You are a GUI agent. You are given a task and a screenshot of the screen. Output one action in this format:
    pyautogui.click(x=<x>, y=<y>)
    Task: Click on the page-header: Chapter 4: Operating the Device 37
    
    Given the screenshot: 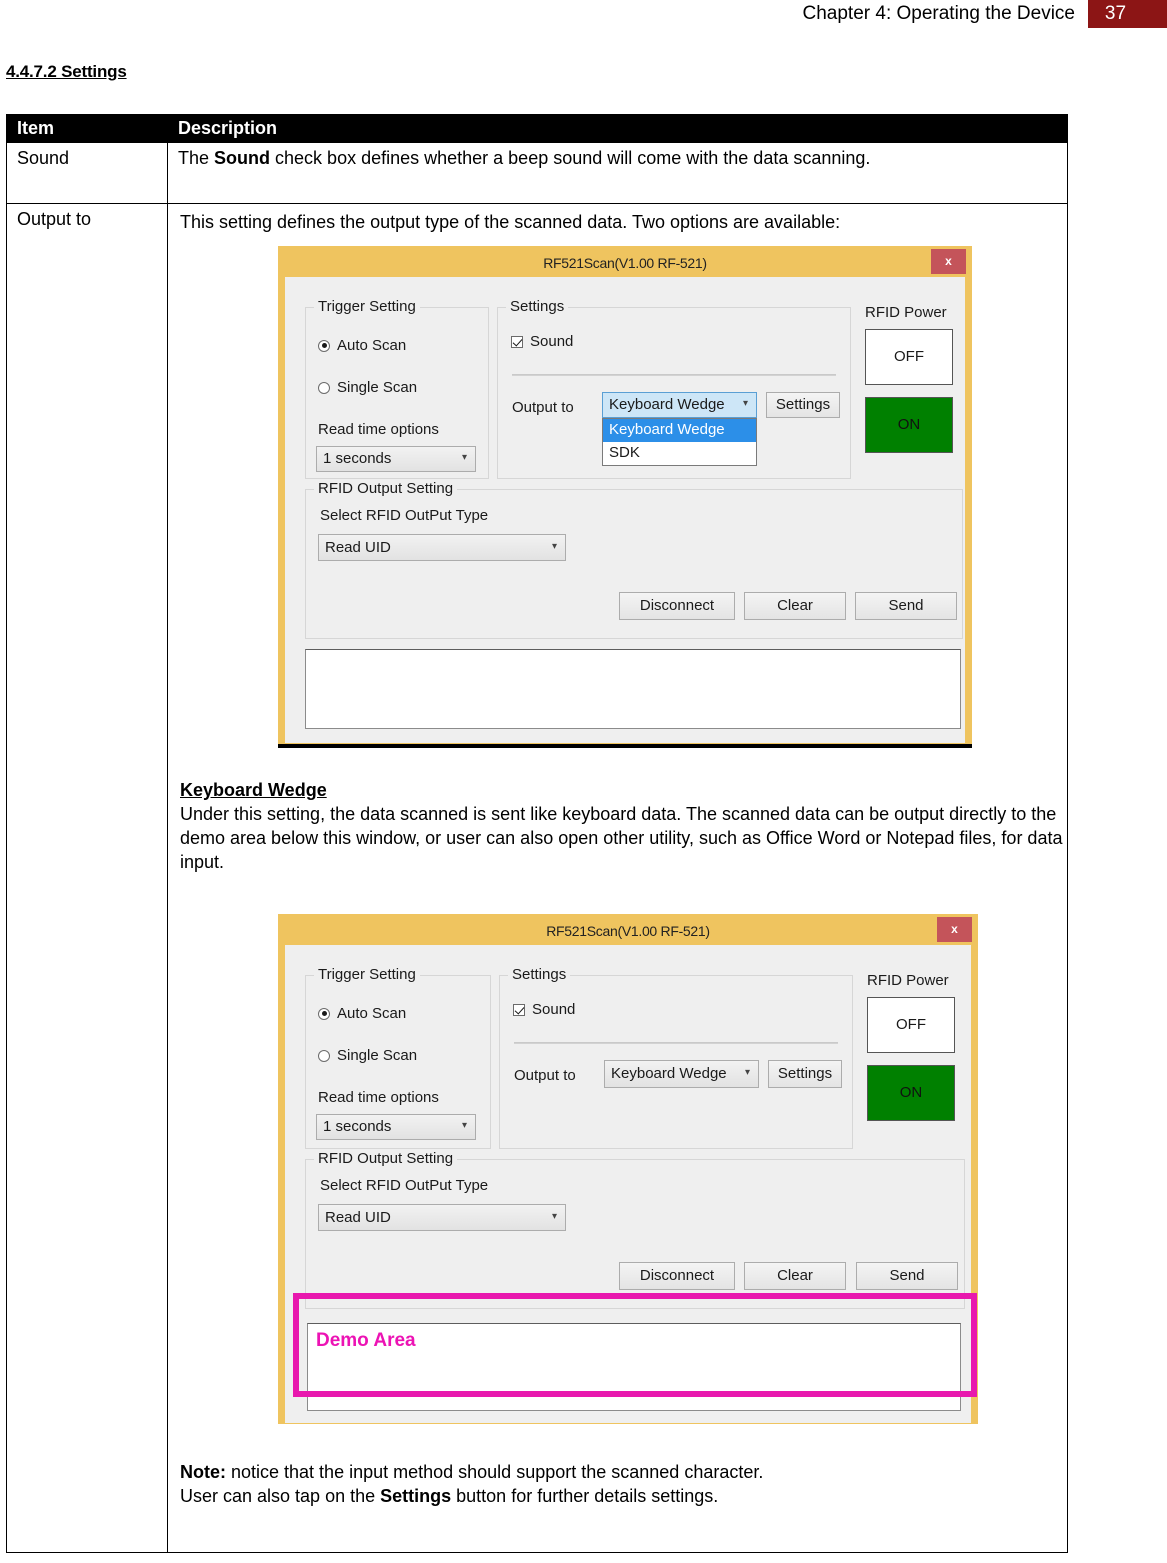 What is the action you would take?
    pyautogui.click(x=583, y=14)
    